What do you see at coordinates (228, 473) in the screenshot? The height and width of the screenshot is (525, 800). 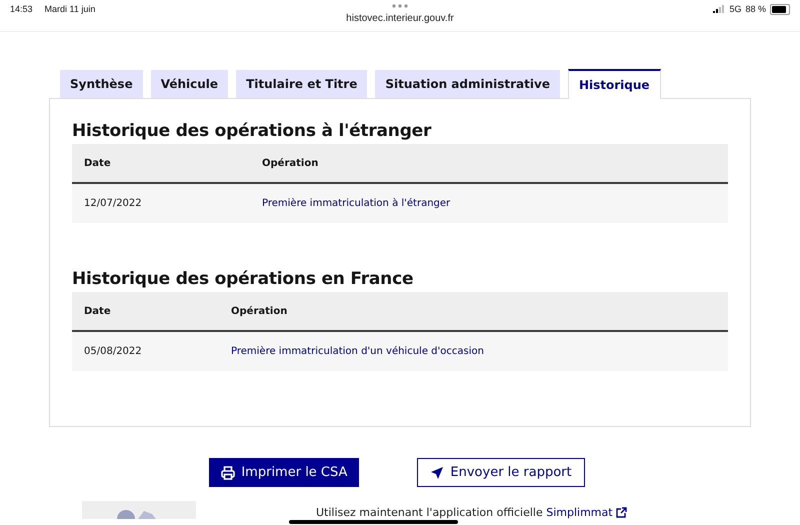 I see `printer-icon` at bounding box center [228, 473].